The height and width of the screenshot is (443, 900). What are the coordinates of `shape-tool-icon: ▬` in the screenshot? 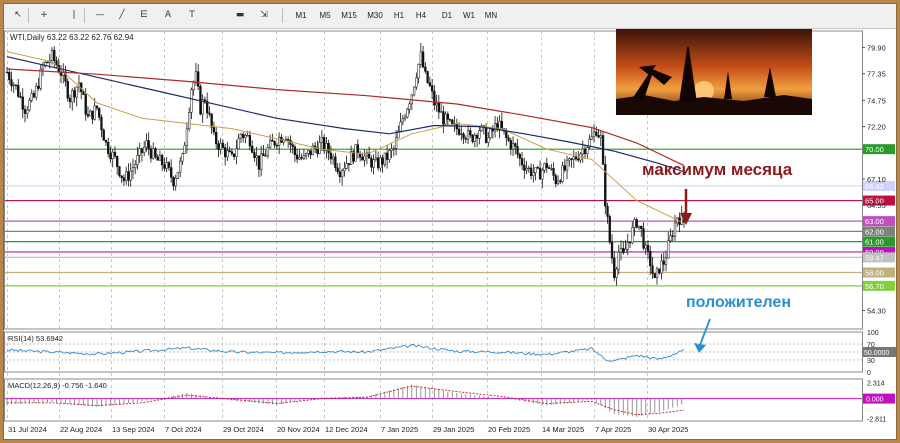 It's located at (240, 15).